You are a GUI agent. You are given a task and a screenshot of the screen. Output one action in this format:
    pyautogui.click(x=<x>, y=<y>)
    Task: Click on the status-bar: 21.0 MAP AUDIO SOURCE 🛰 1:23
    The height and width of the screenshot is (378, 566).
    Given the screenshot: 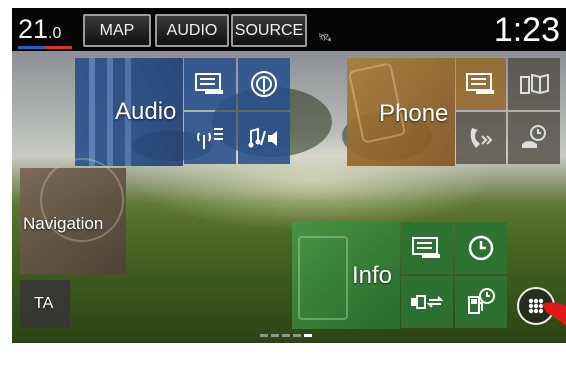 What is the action you would take?
    pyautogui.click(x=289, y=29)
    